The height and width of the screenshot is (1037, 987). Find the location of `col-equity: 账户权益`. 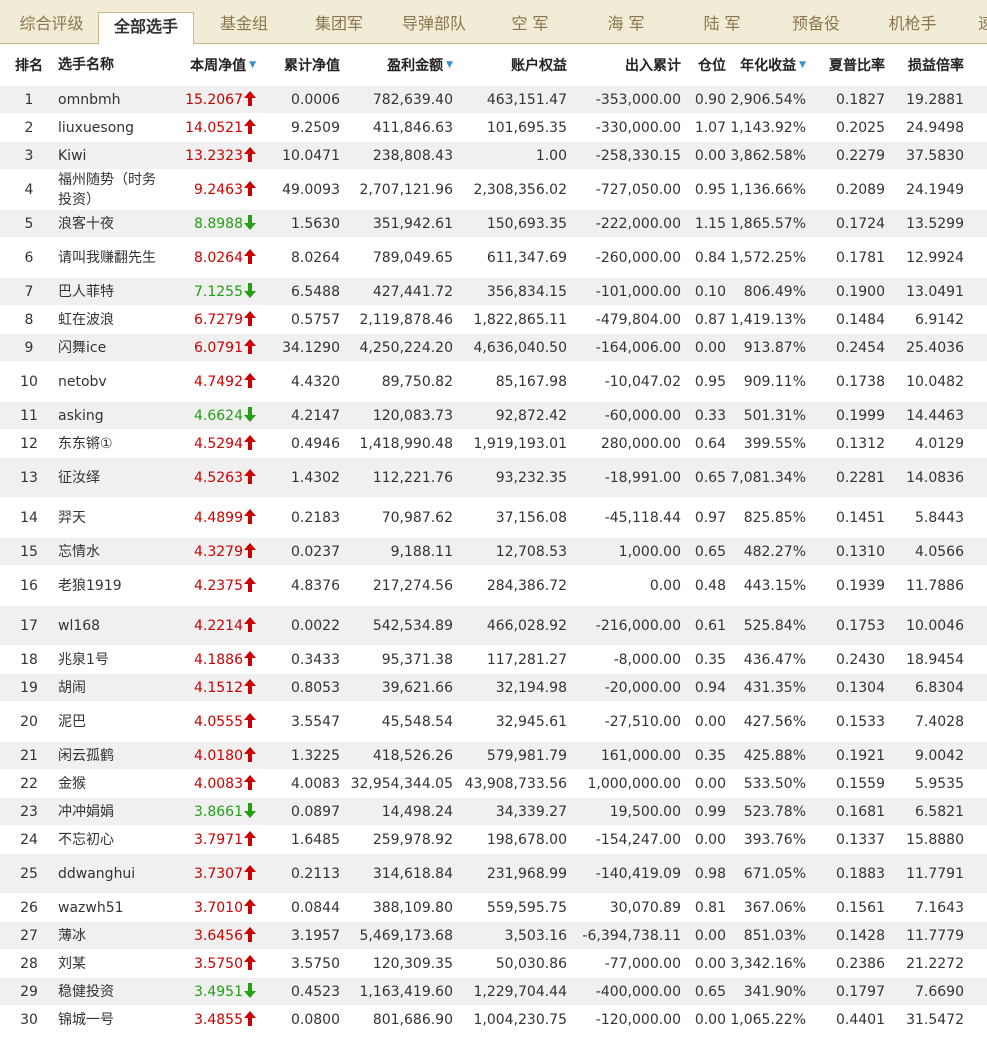

col-equity: 账户权益 is located at coordinates (510, 65).